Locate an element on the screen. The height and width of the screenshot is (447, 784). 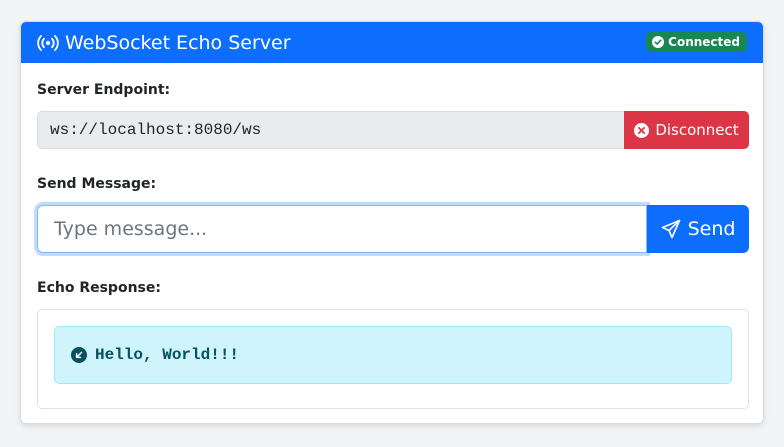
card-header: WebSocket Echo Server Connected is located at coordinates (392, 42).